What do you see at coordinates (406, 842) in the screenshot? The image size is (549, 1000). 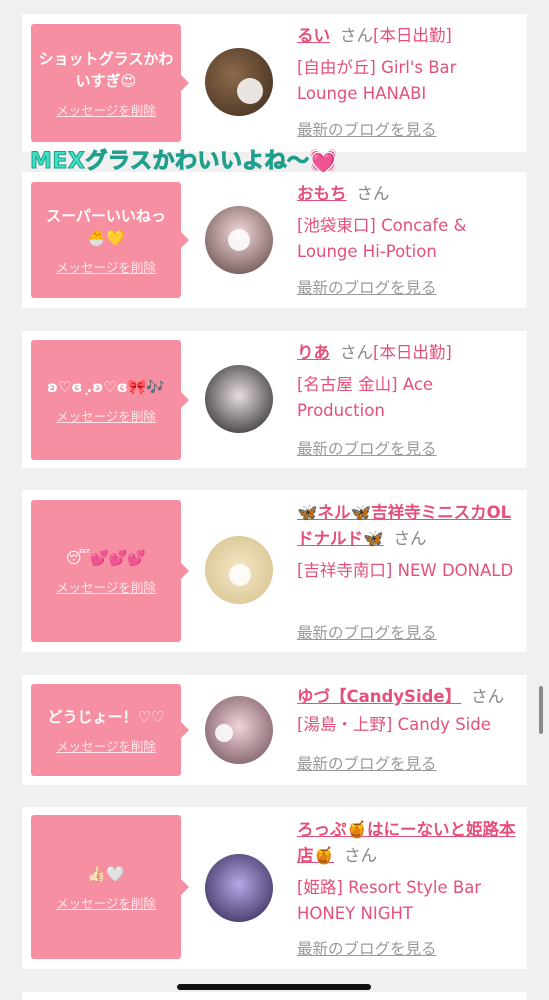 I see `cast-name-link: ろっぷ🍯はにーないと姫路本店🍯` at bounding box center [406, 842].